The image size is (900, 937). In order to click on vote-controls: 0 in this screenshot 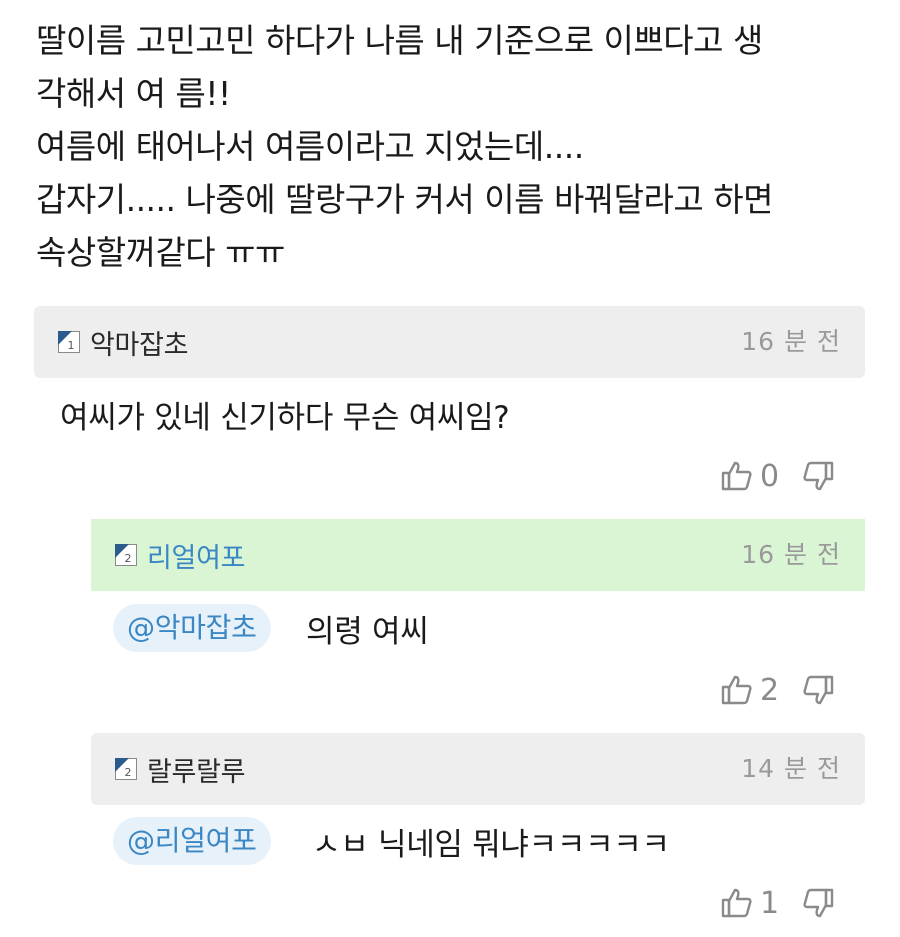, I will do `click(777, 476)`.